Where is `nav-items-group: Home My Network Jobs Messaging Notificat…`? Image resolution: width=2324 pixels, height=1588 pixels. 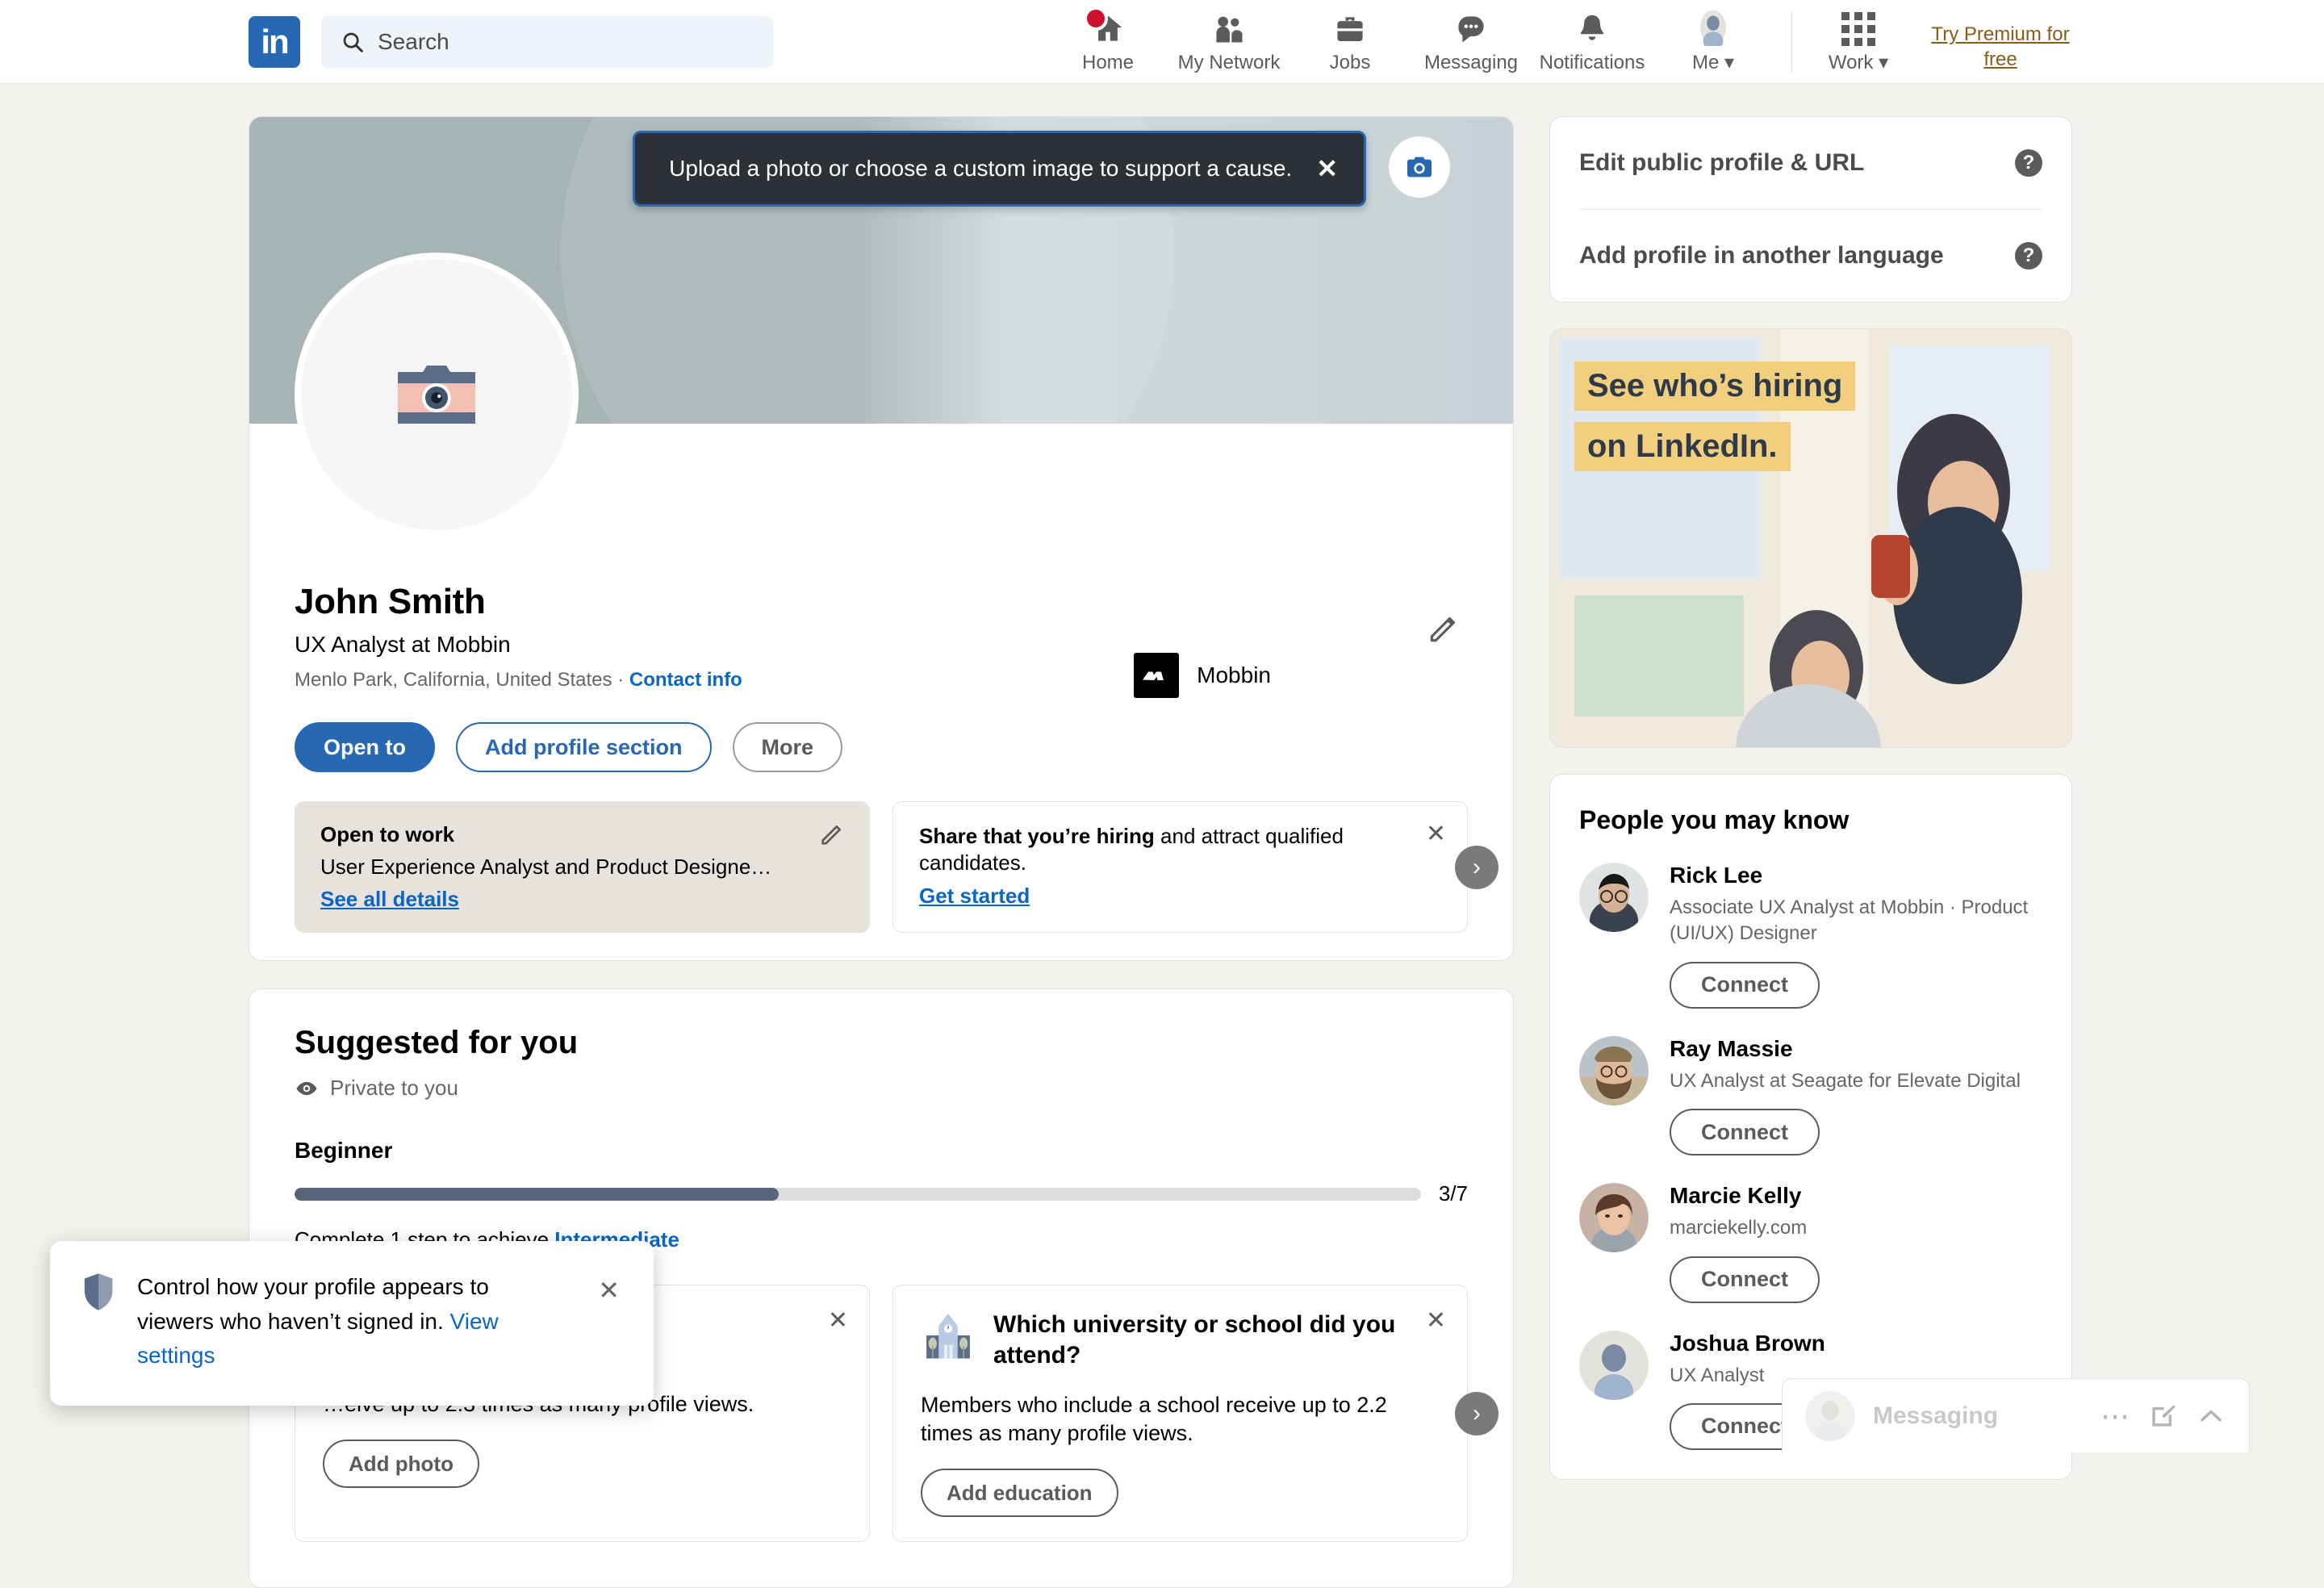 nav-items-group: Home My Network Jobs Messaging Notificat… is located at coordinates (1564, 42).